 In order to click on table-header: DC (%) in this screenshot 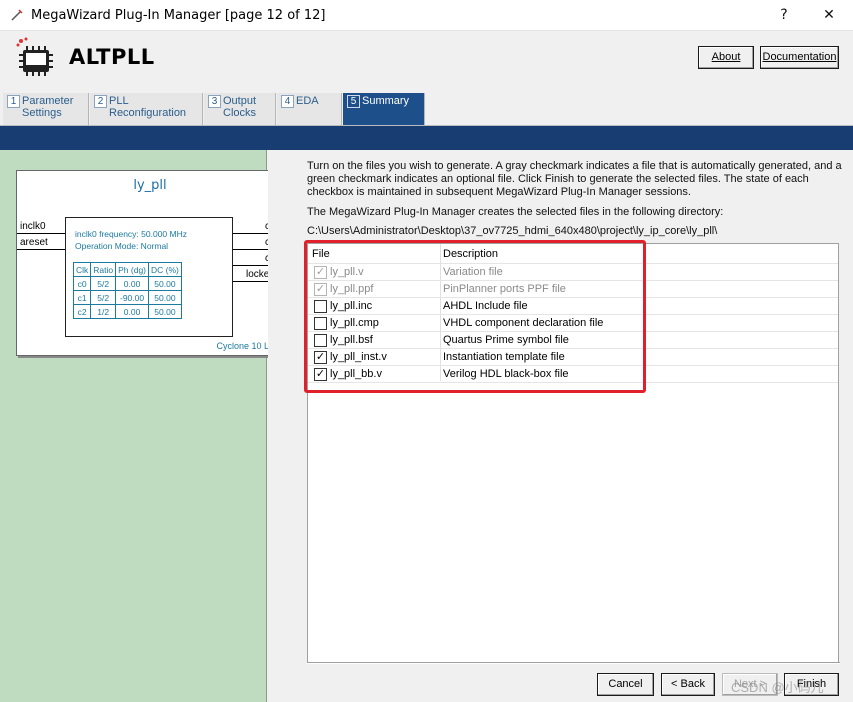, I will do `click(165, 269)`.